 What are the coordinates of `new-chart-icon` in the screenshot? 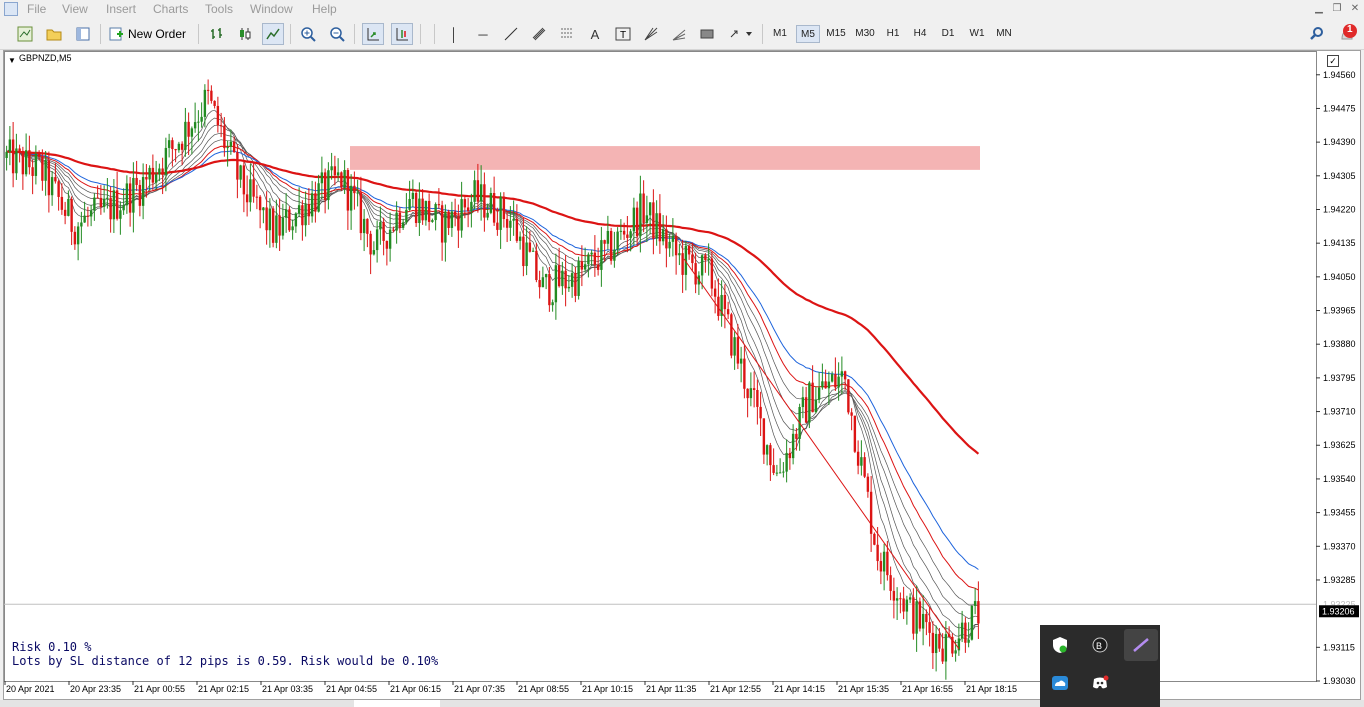 It's located at (25, 34).